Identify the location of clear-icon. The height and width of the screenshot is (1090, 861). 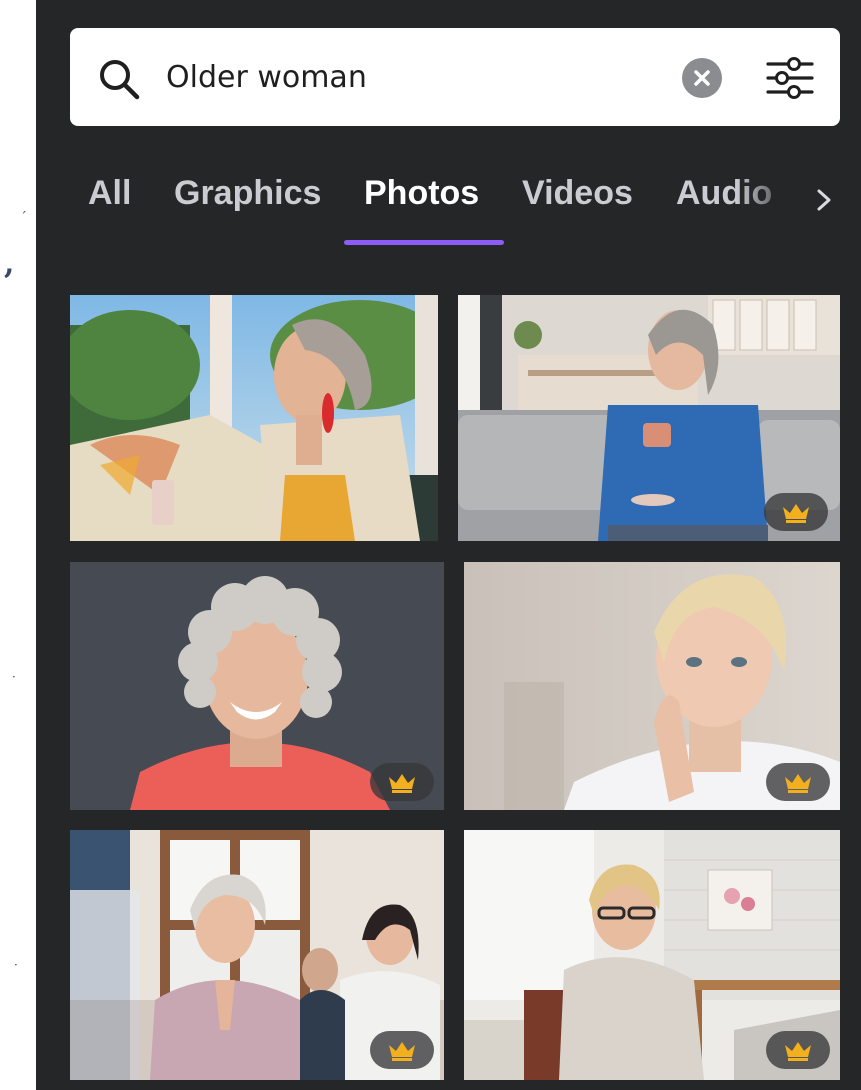
(702, 78).